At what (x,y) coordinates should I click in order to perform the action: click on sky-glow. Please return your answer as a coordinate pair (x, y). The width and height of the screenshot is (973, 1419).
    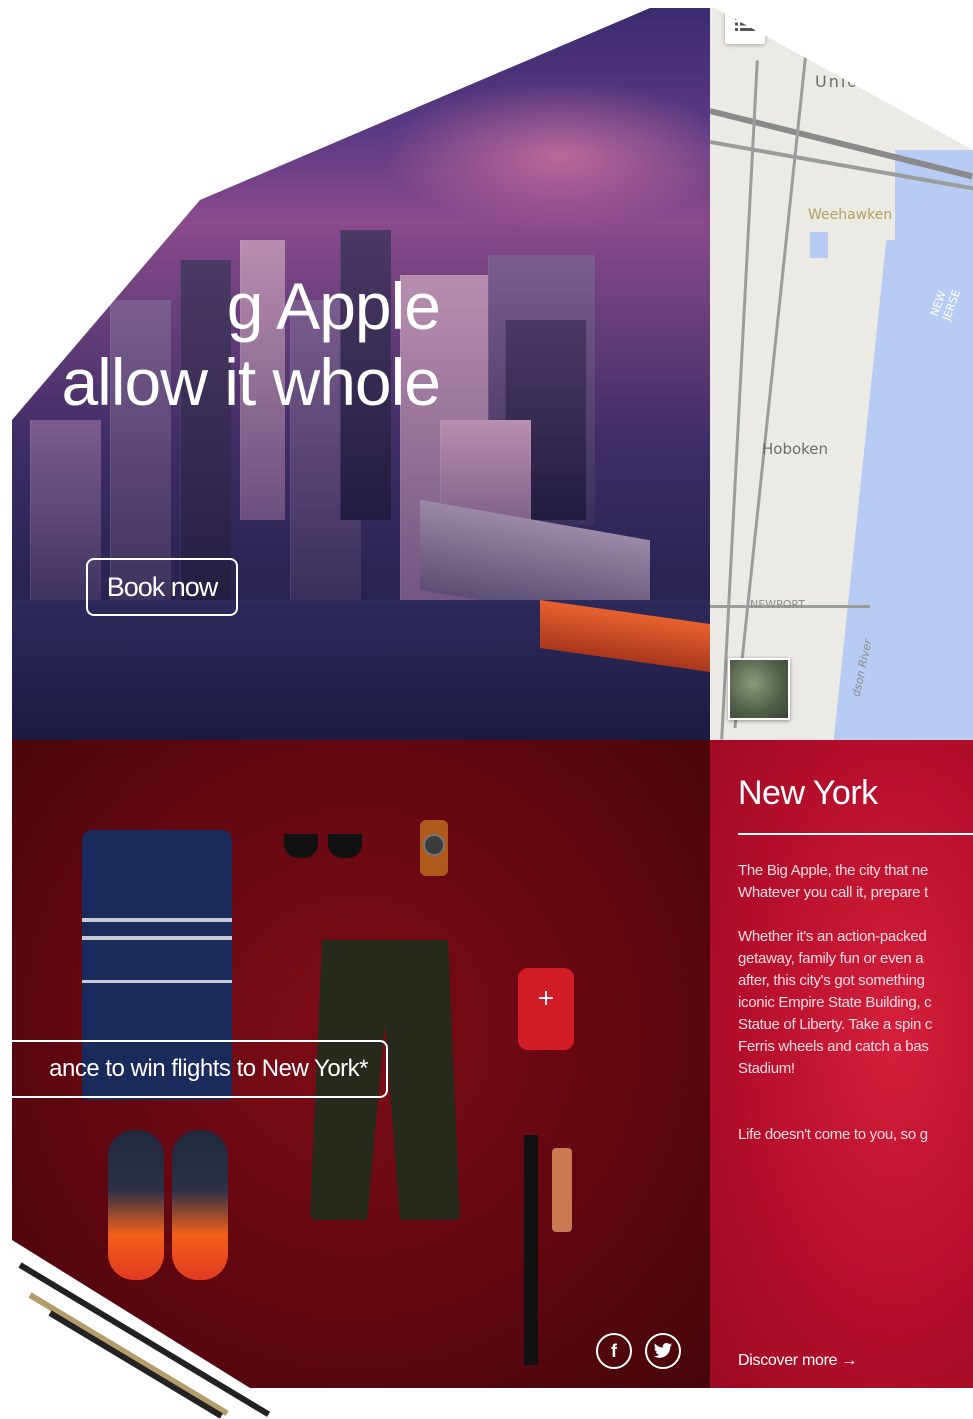
    Looking at the image, I should click on (545, 155).